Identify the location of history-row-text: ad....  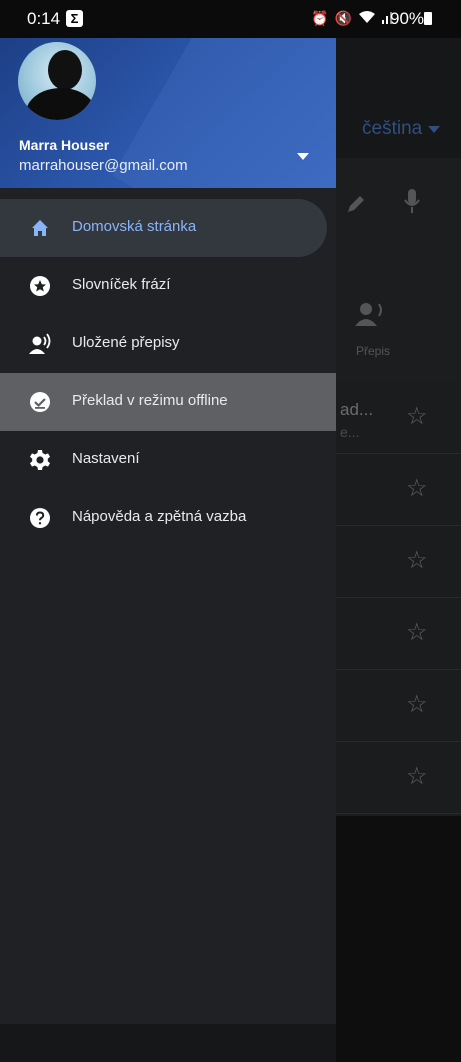
(357, 409).